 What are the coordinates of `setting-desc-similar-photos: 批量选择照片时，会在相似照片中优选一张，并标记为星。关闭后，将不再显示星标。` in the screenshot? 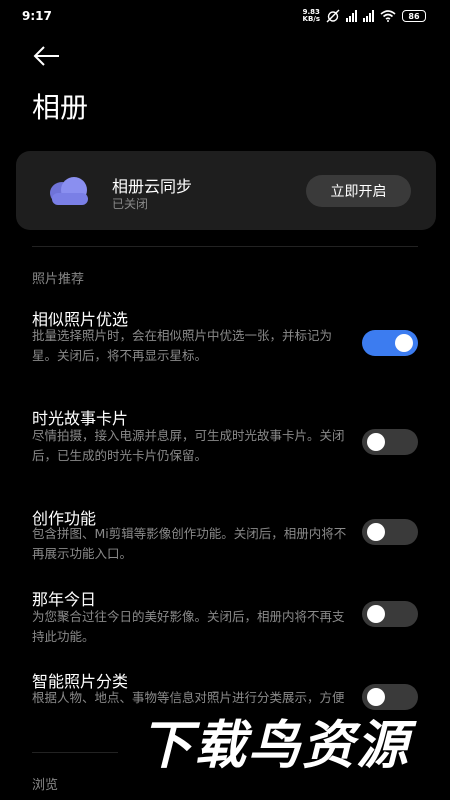 It's located at (182, 345).